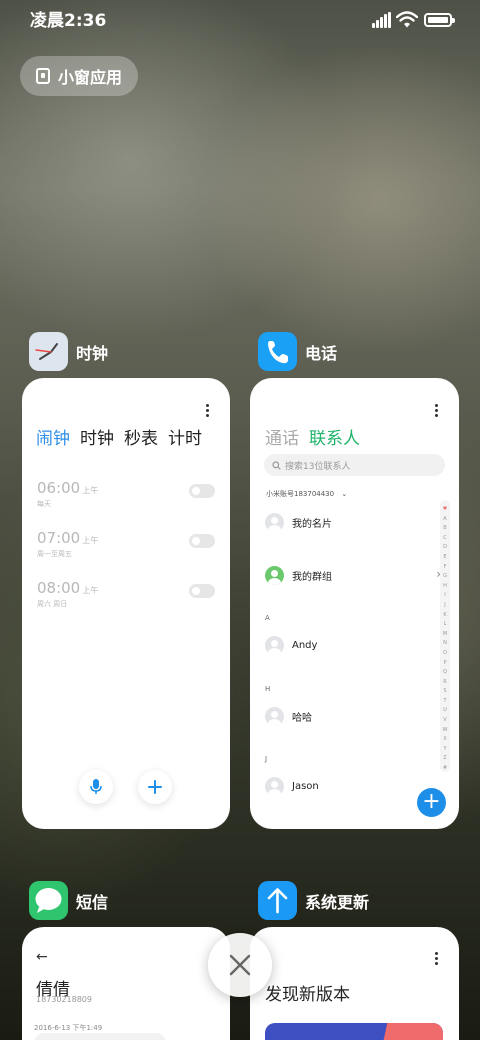 The image size is (480, 1040). I want to click on voice-alarm-button, so click(96, 787).